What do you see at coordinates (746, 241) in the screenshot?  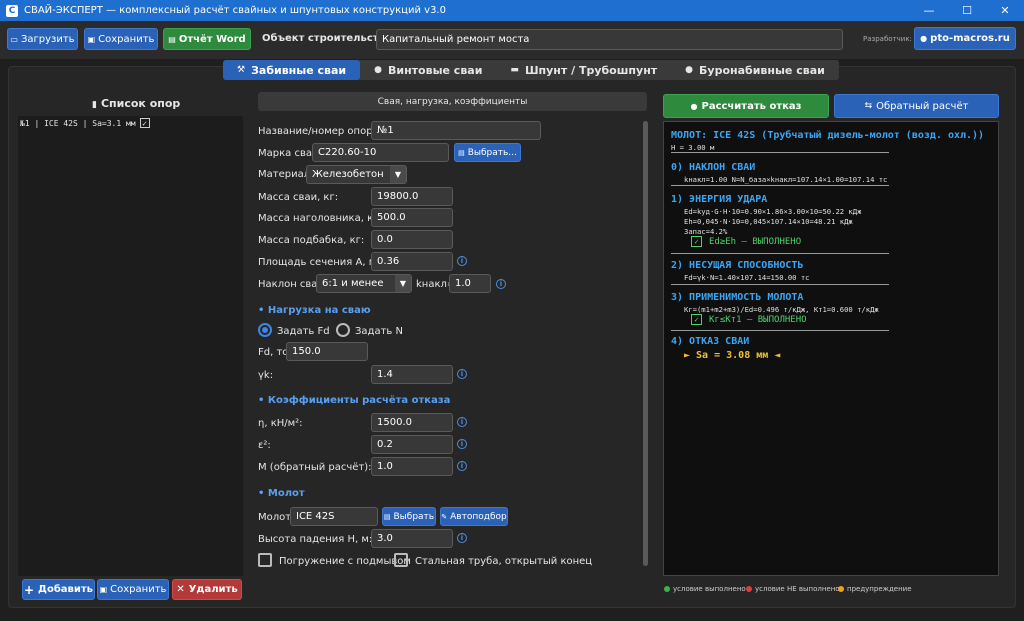 I see `status-ok: ✓ Ed≥Eh — ВЫПОЛНЕНО` at bounding box center [746, 241].